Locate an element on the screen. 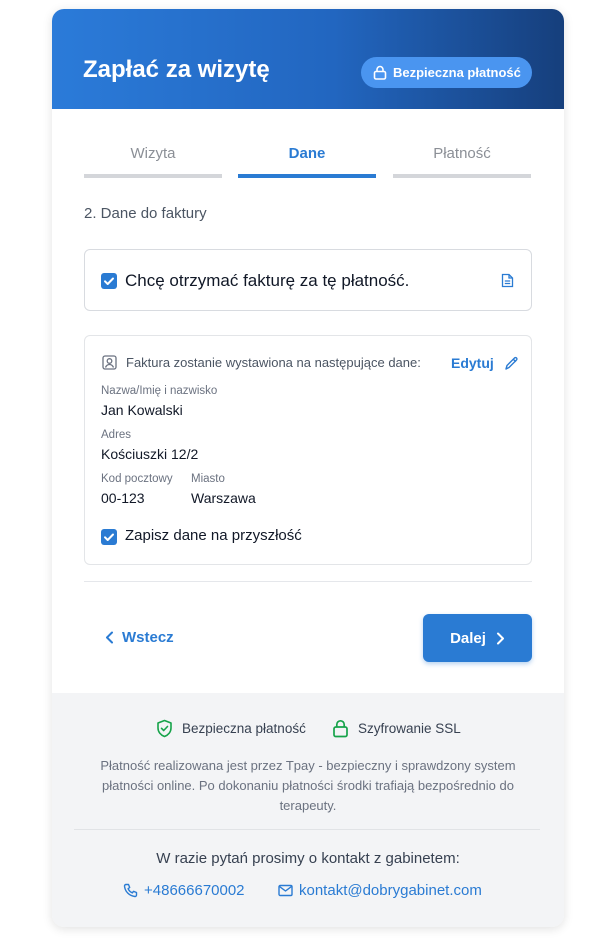 This screenshot has height=940, width=611. edit-billing-button: Edytuj is located at coordinates (485, 363).